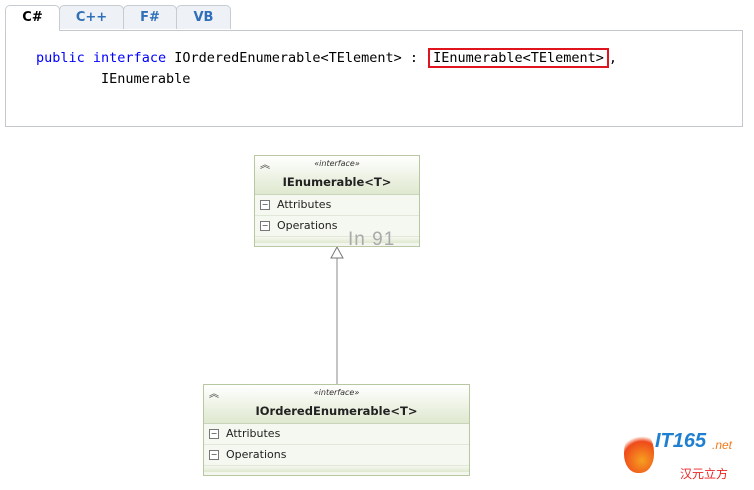 The image size is (754, 490). What do you see at coordinates (336, 455) in the screenshot?
I see `compartment-operations: − Operations` at bounding box center [336, 455].